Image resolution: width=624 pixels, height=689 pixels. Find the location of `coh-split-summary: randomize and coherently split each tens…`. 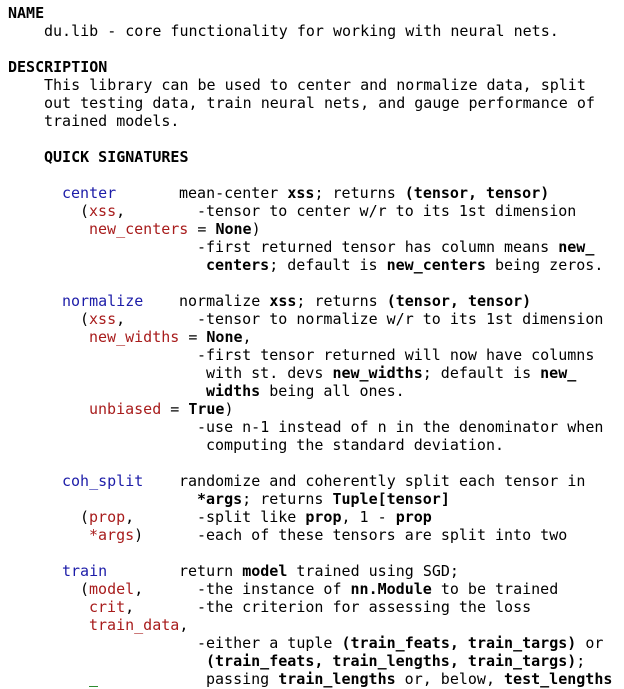

coh-split-summary: randomize and coherently split each tens… is located at coordinates (382, 481).